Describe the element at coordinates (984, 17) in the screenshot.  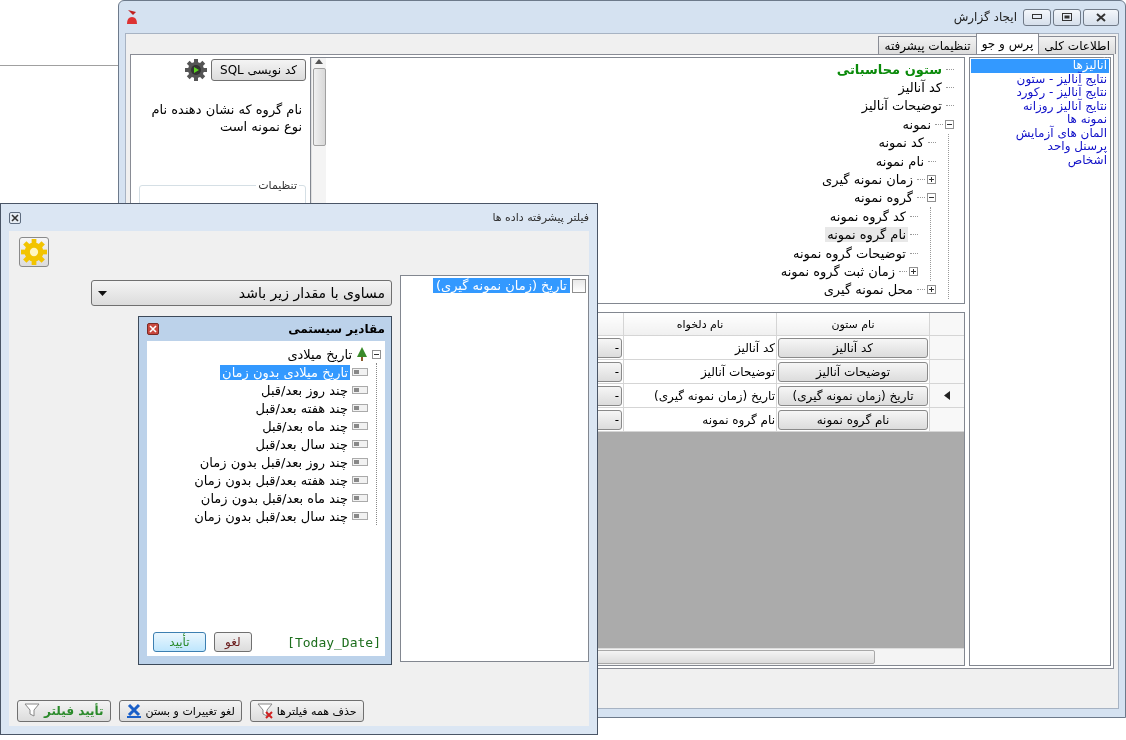
I see `window-title: ایجاد گزارش` at that location.